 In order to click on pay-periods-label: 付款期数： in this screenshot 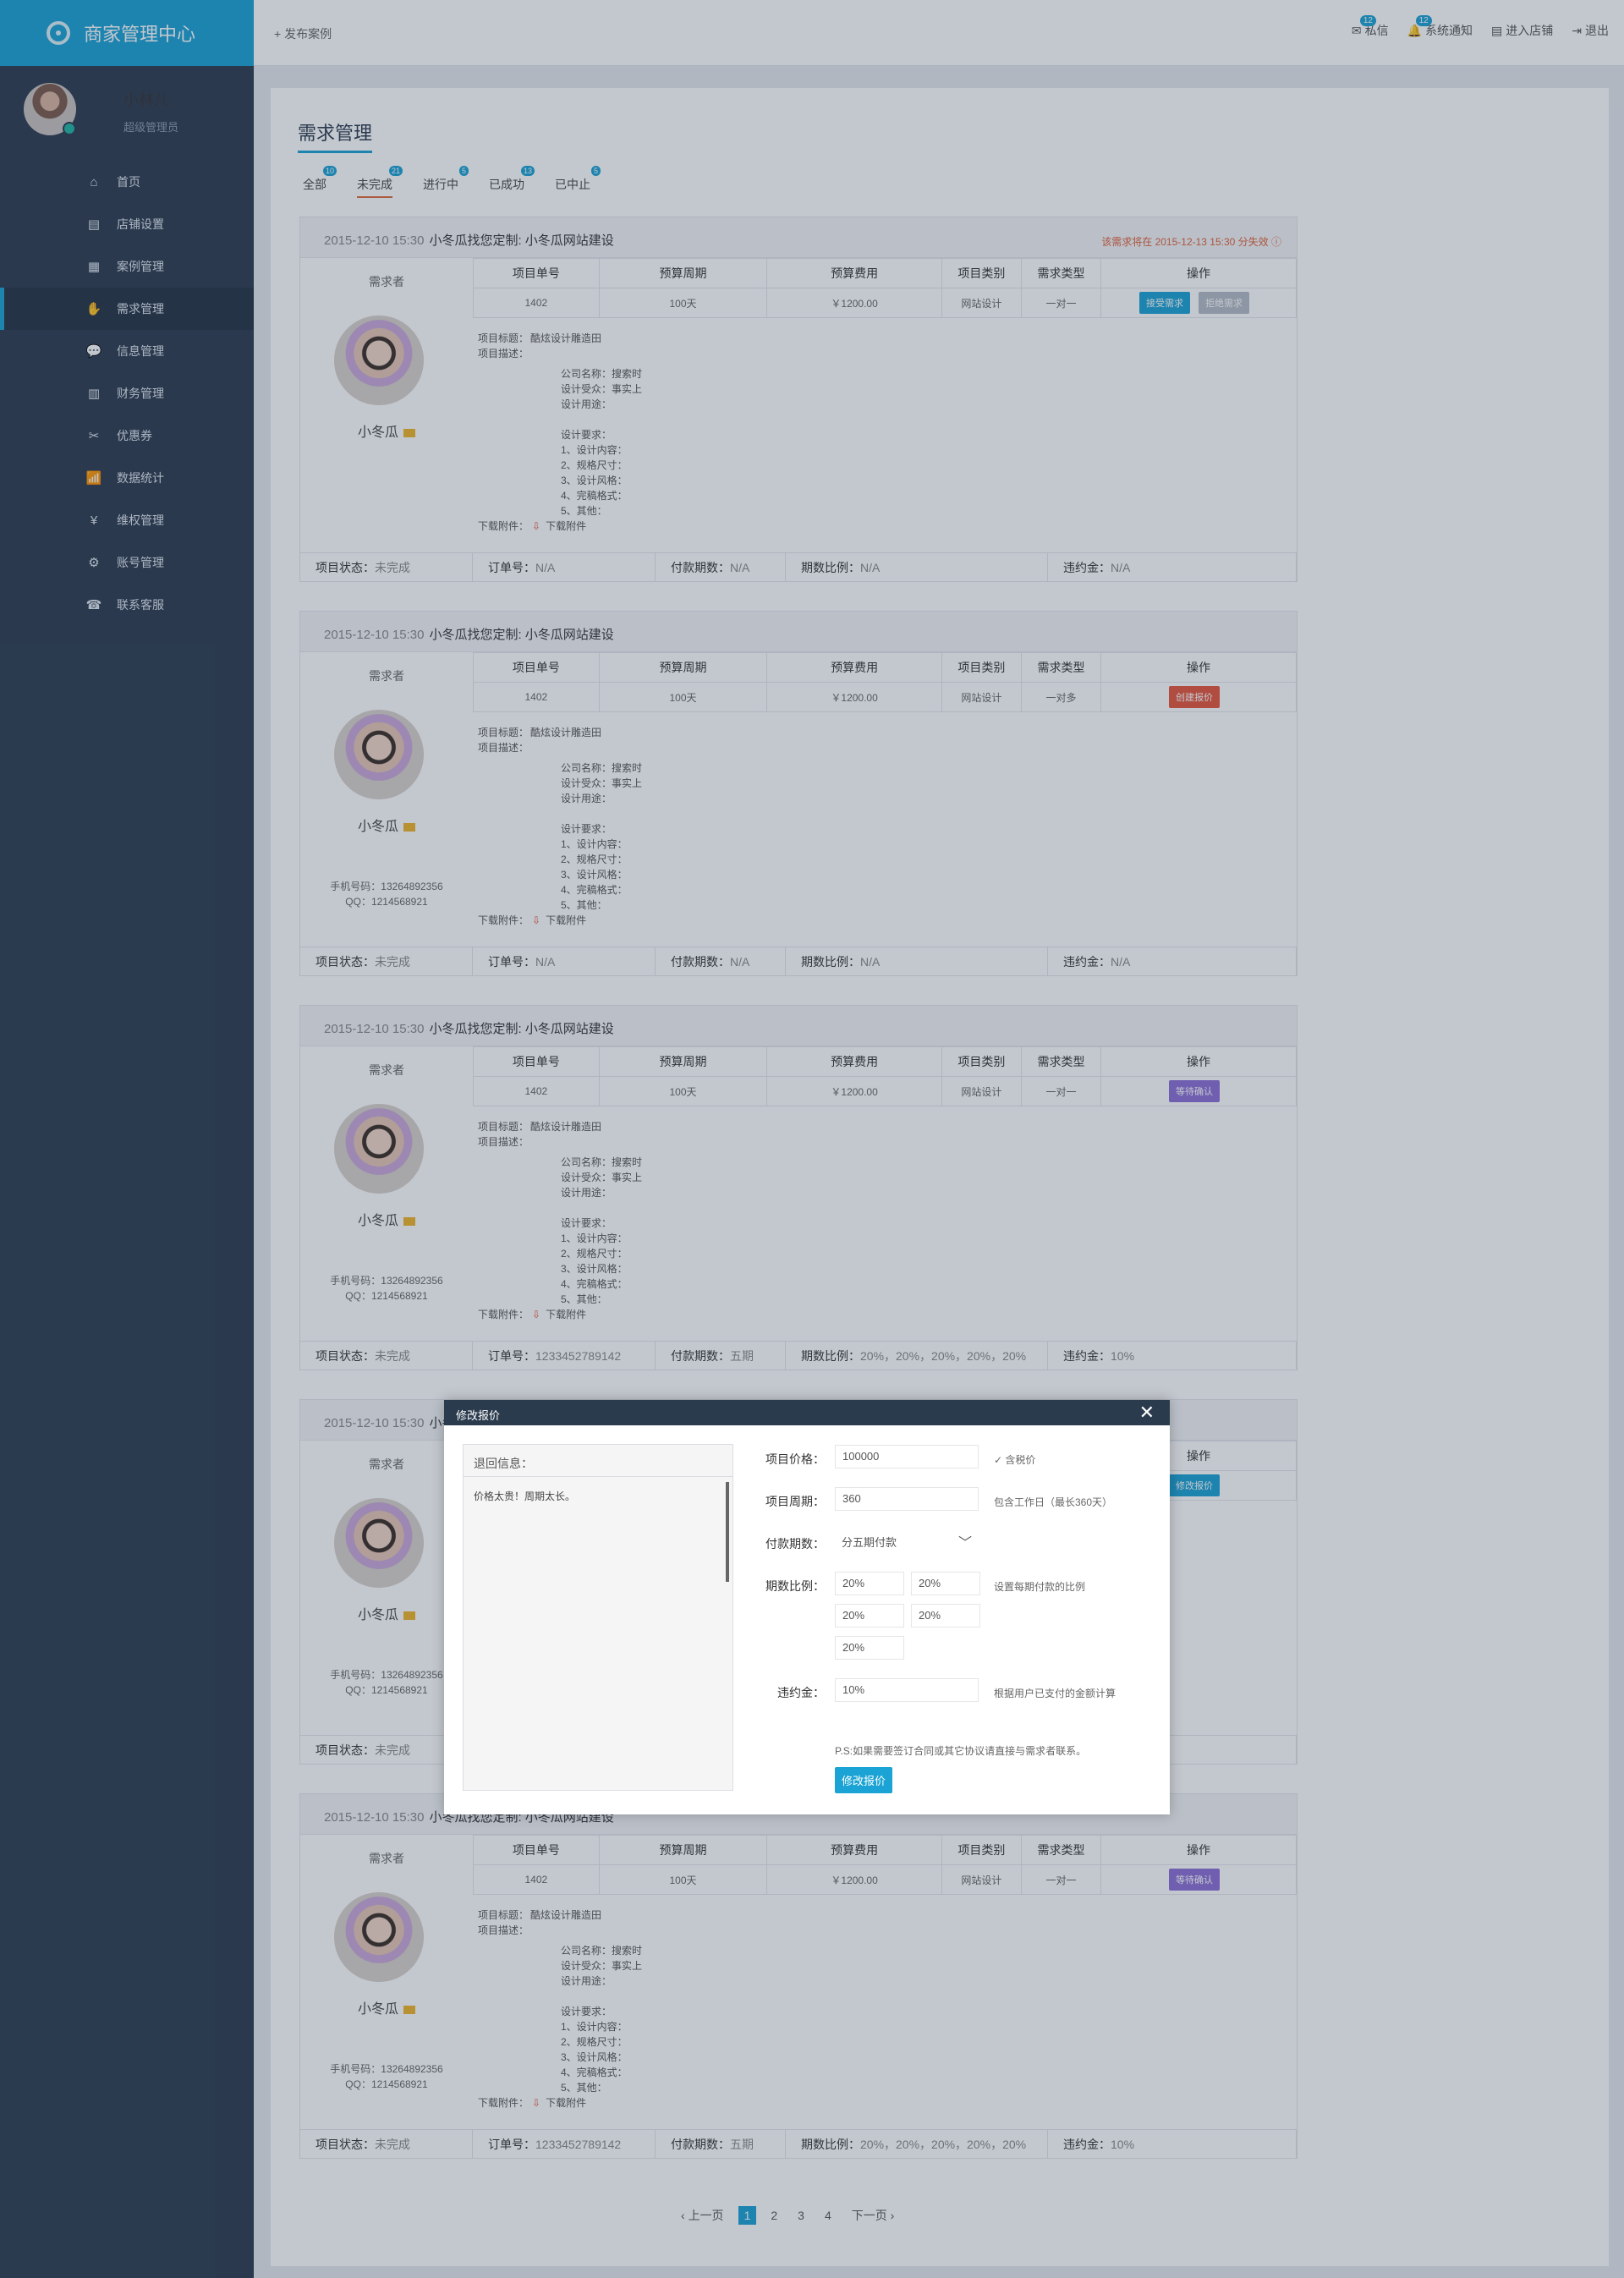, I will do `click(795, 1544)`.